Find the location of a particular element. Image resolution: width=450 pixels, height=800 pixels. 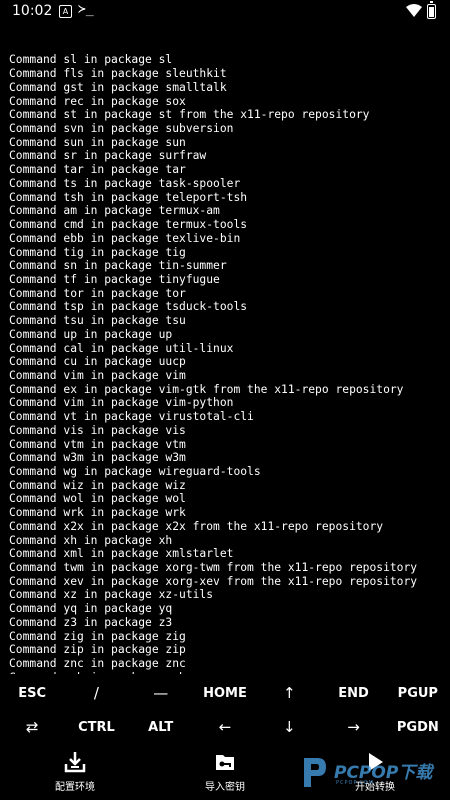

key-slash: / is located at coordinates (96, 693).